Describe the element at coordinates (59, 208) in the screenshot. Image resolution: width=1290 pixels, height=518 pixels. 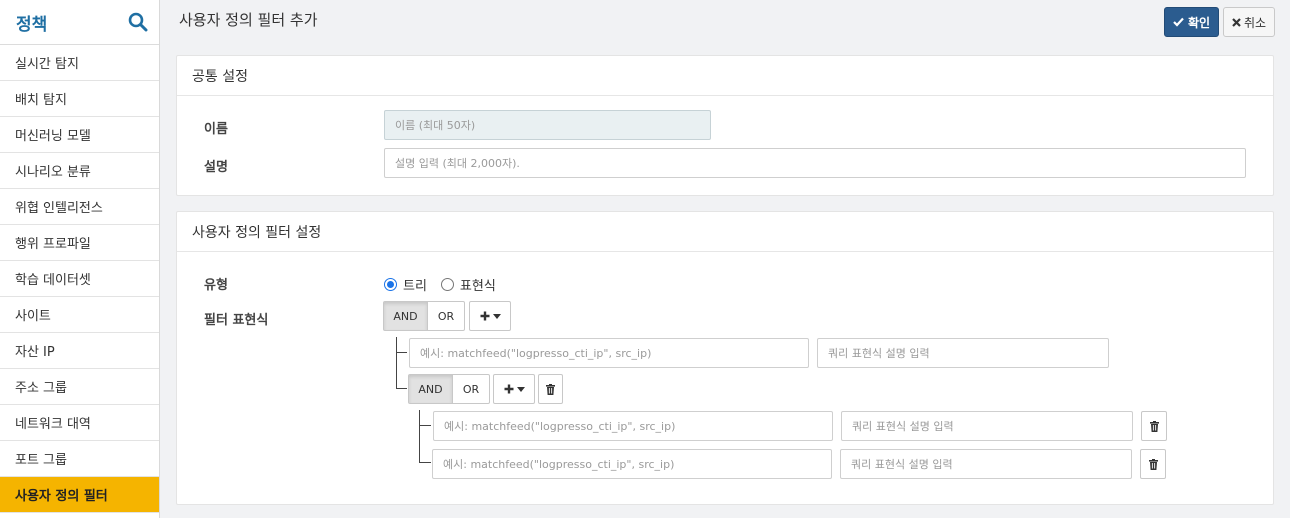
I see `sidebar-item-label: 위협 인텔리전스` at that location.